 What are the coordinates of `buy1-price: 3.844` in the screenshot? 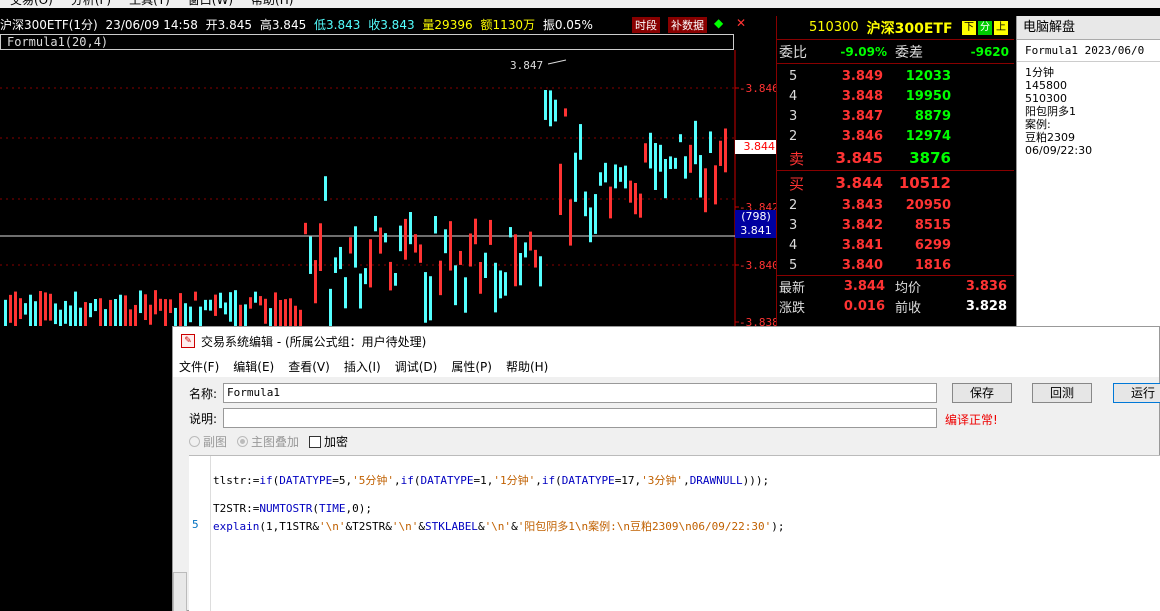 It's located at (859, 183).